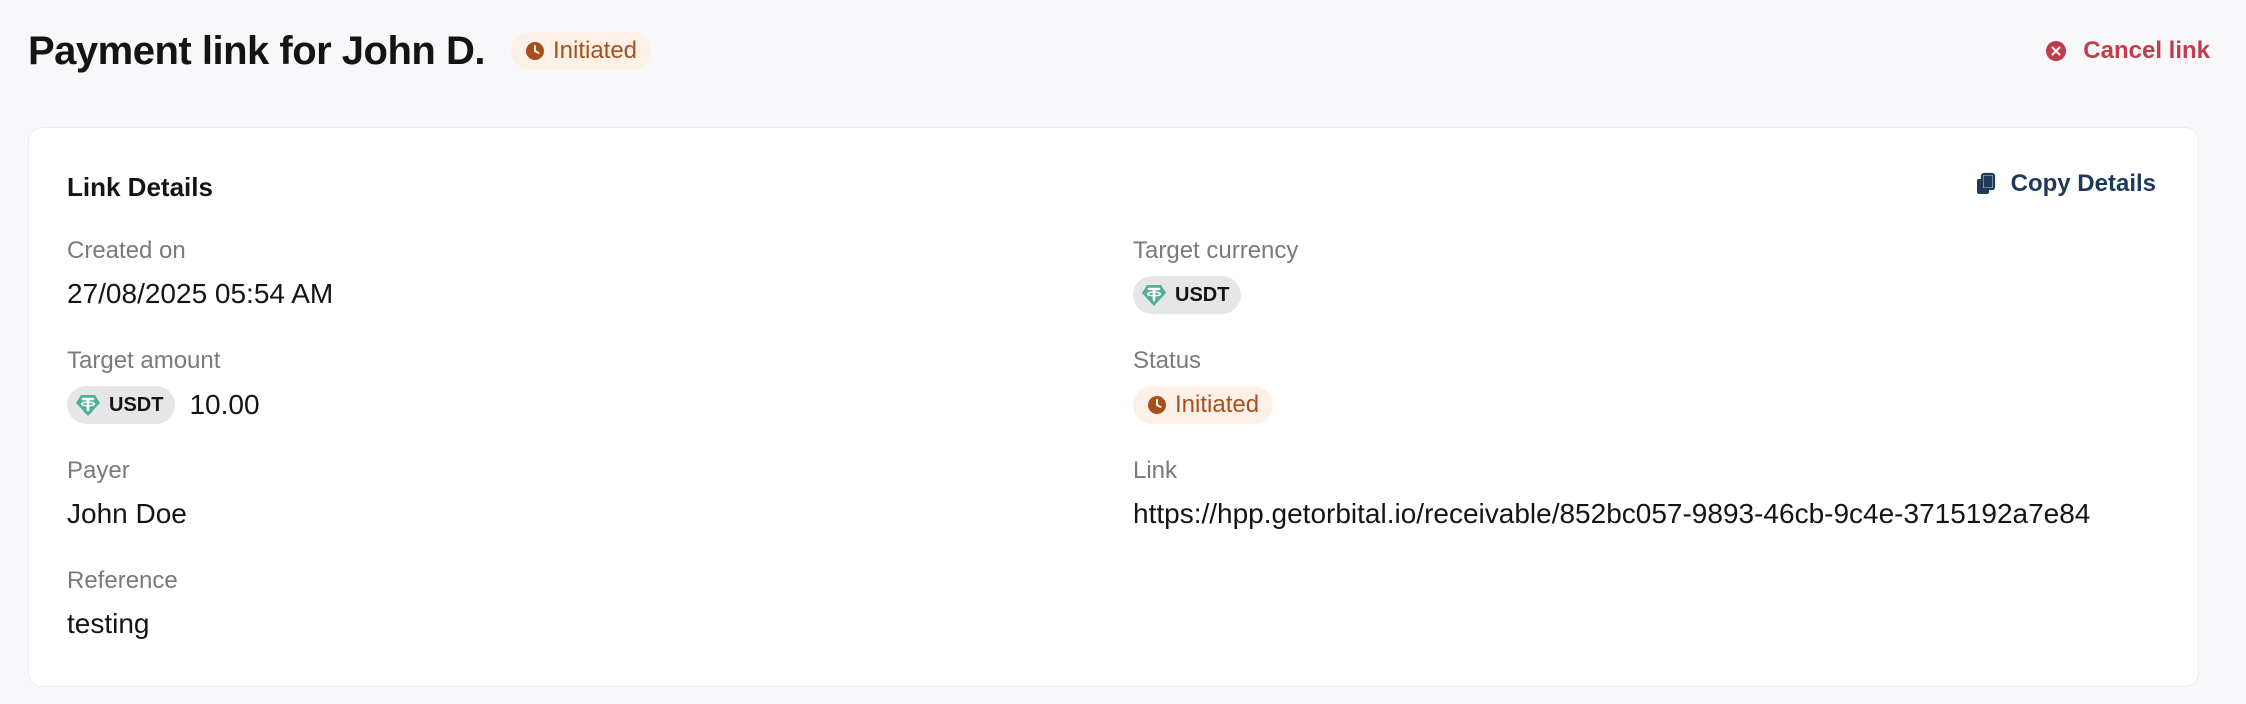 This screenshot has height=704, width=2246. What do you see at coordinates (1155, 470) in the screenshot?
I see `link-label: Link` at bounding box center [1155, 470].